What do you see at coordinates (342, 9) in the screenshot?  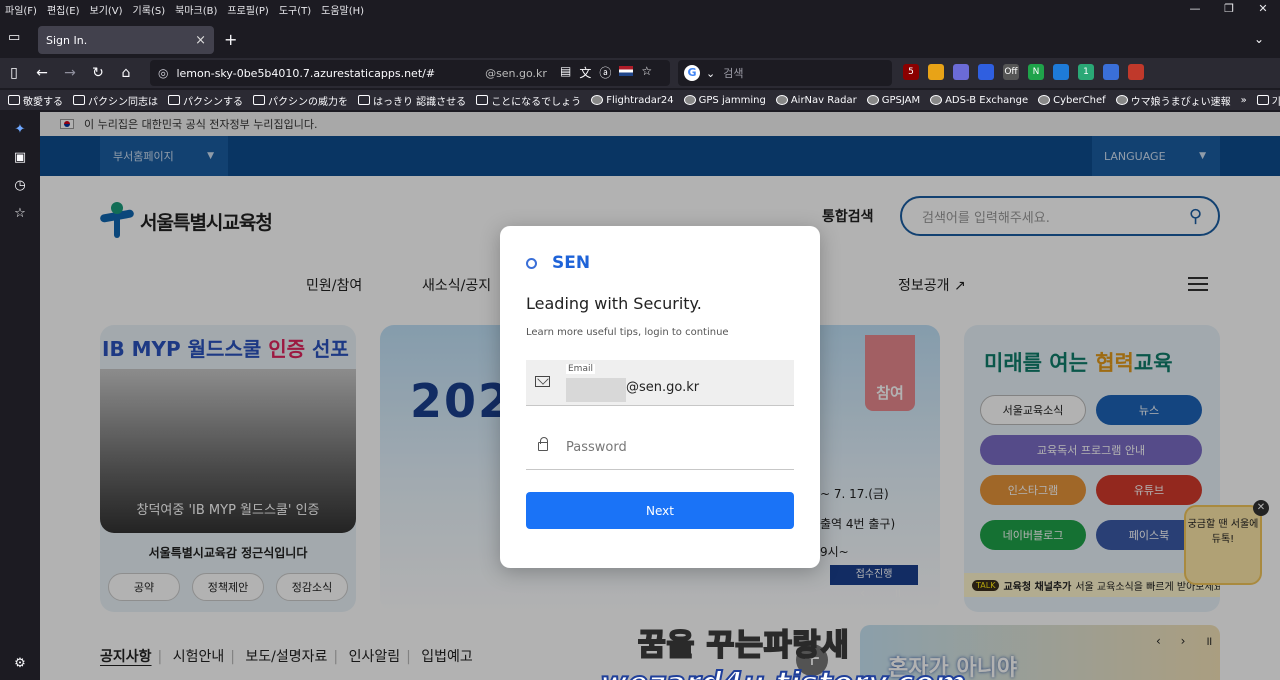 I see `menu-item-7: 도움말(H)` at bounding box center [342, 9].